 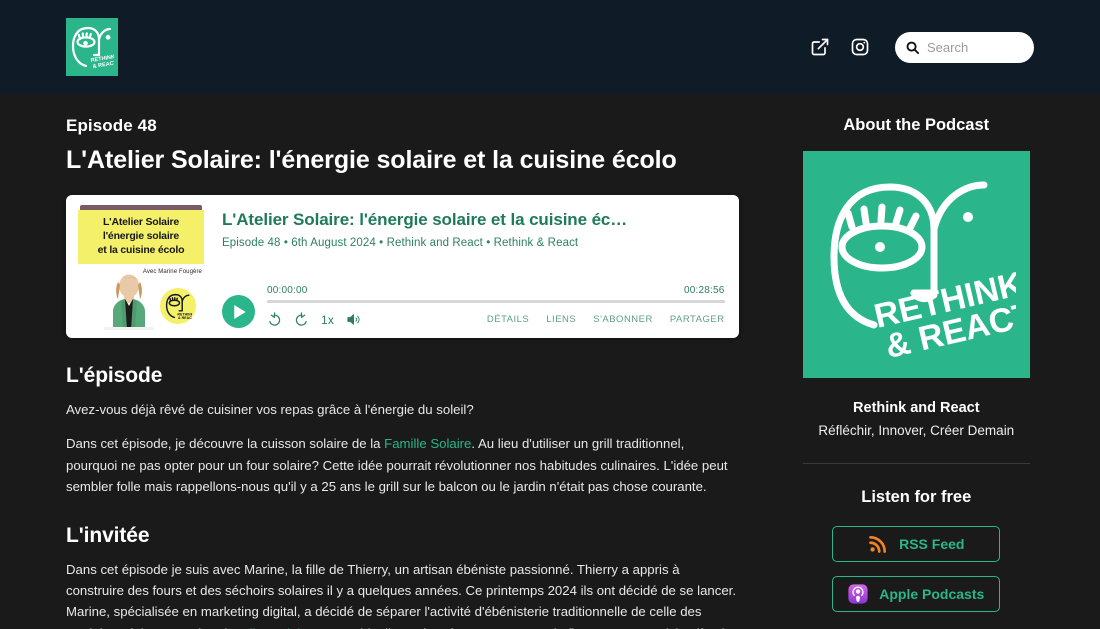 What do you see at coordinates (129, 302) in the screenshot?
I see `guest-photo` at bounding box center [129, 302].